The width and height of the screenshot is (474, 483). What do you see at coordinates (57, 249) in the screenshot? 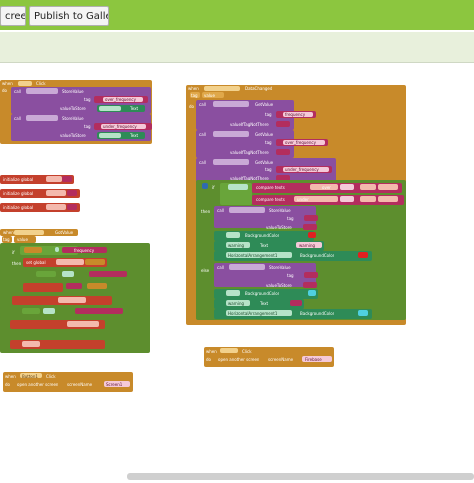
I see `equals-operator` at bounding box center [57, 249].